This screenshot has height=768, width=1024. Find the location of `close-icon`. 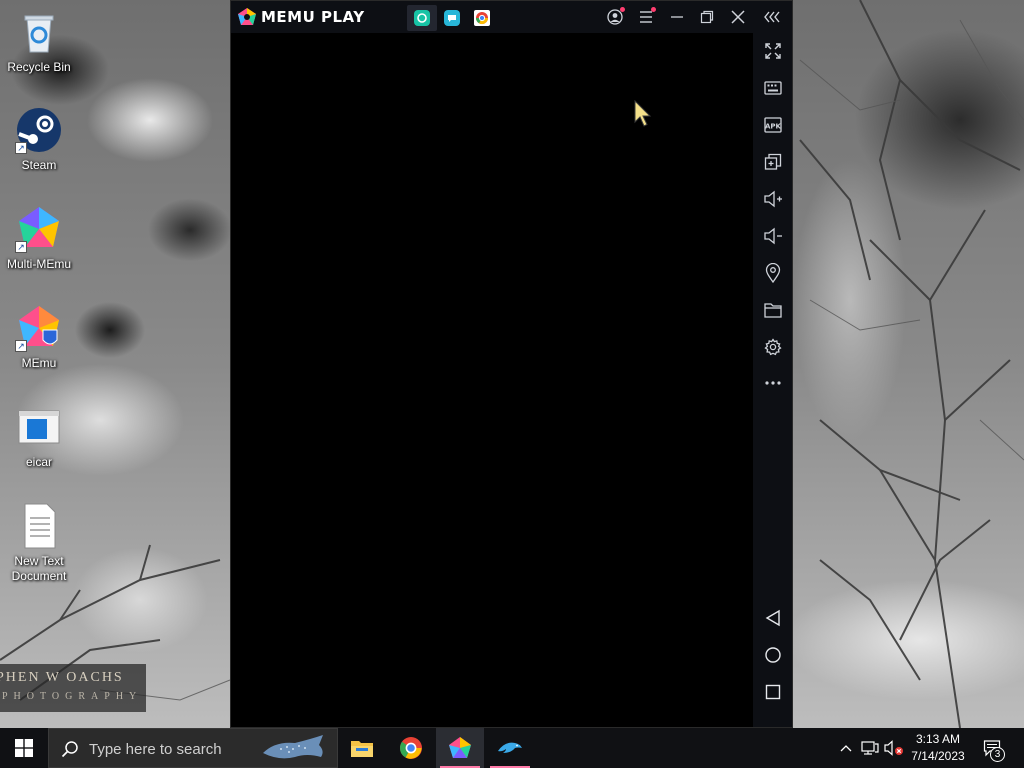

close-icon is located at coordinates (738, 17).